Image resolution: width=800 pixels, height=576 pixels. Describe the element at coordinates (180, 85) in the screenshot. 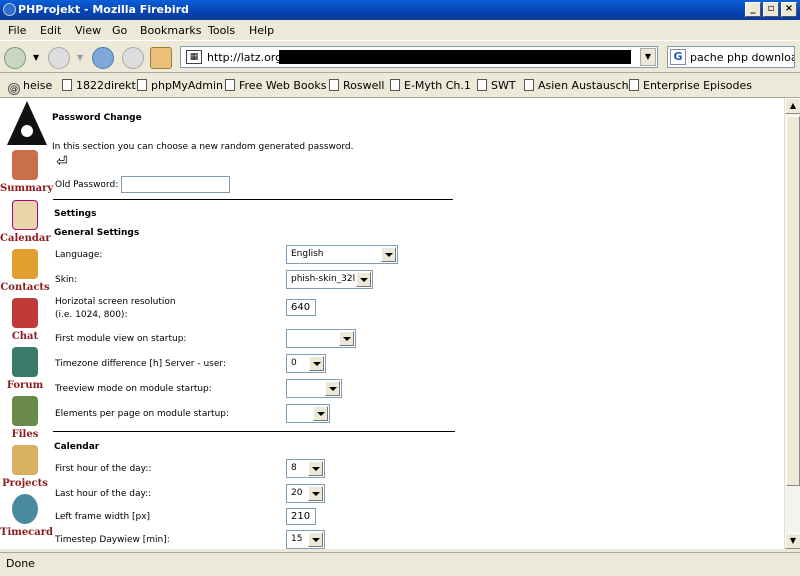

I see `bookmark-phpmyadmin: phpMyAdmin` at that location.